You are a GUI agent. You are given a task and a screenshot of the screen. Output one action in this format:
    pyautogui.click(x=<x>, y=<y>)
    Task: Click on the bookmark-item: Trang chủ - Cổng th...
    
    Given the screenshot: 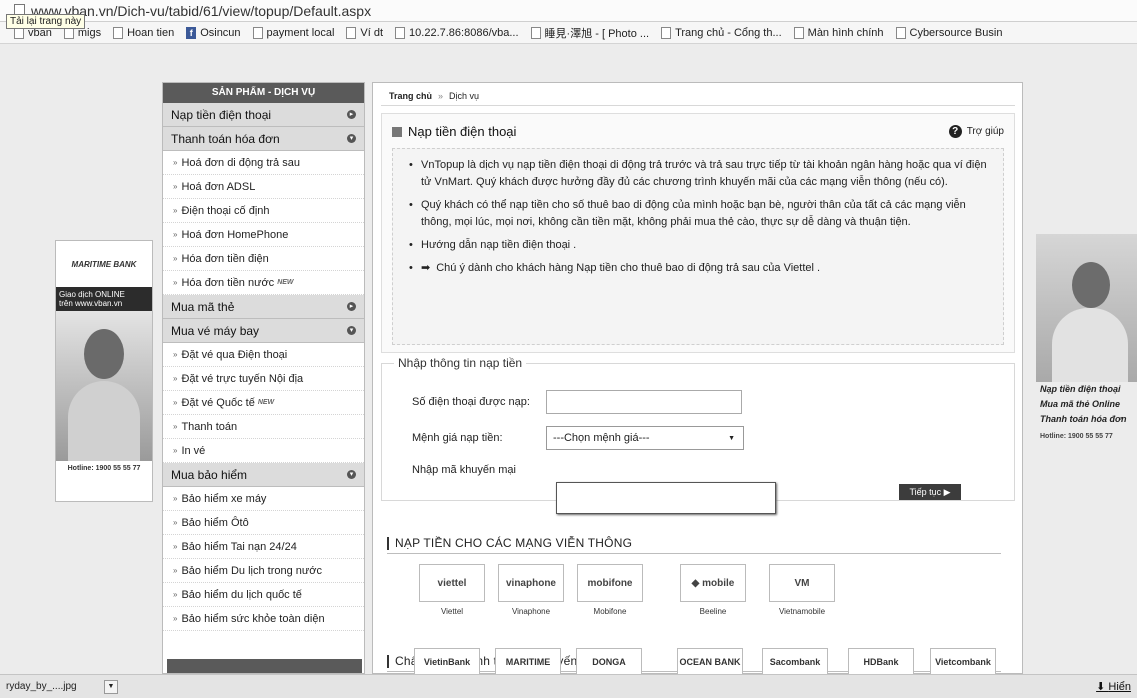 What is the action you would take?
    pyautogui.click(x=721, y=32)
    